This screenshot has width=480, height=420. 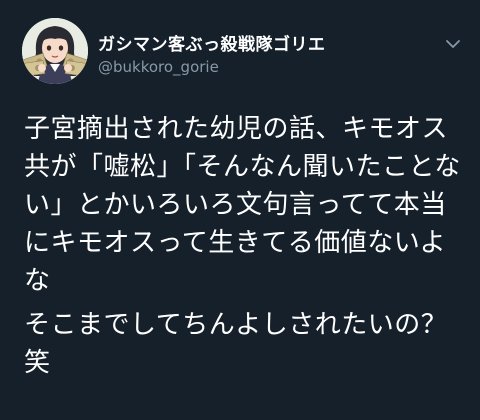 What do you see at coordinates (212, 42) in the screenshot?
I see `display-name: ガシマン客ぶっ殺戦隊ゴリエ` at bounding box center [212, 42].